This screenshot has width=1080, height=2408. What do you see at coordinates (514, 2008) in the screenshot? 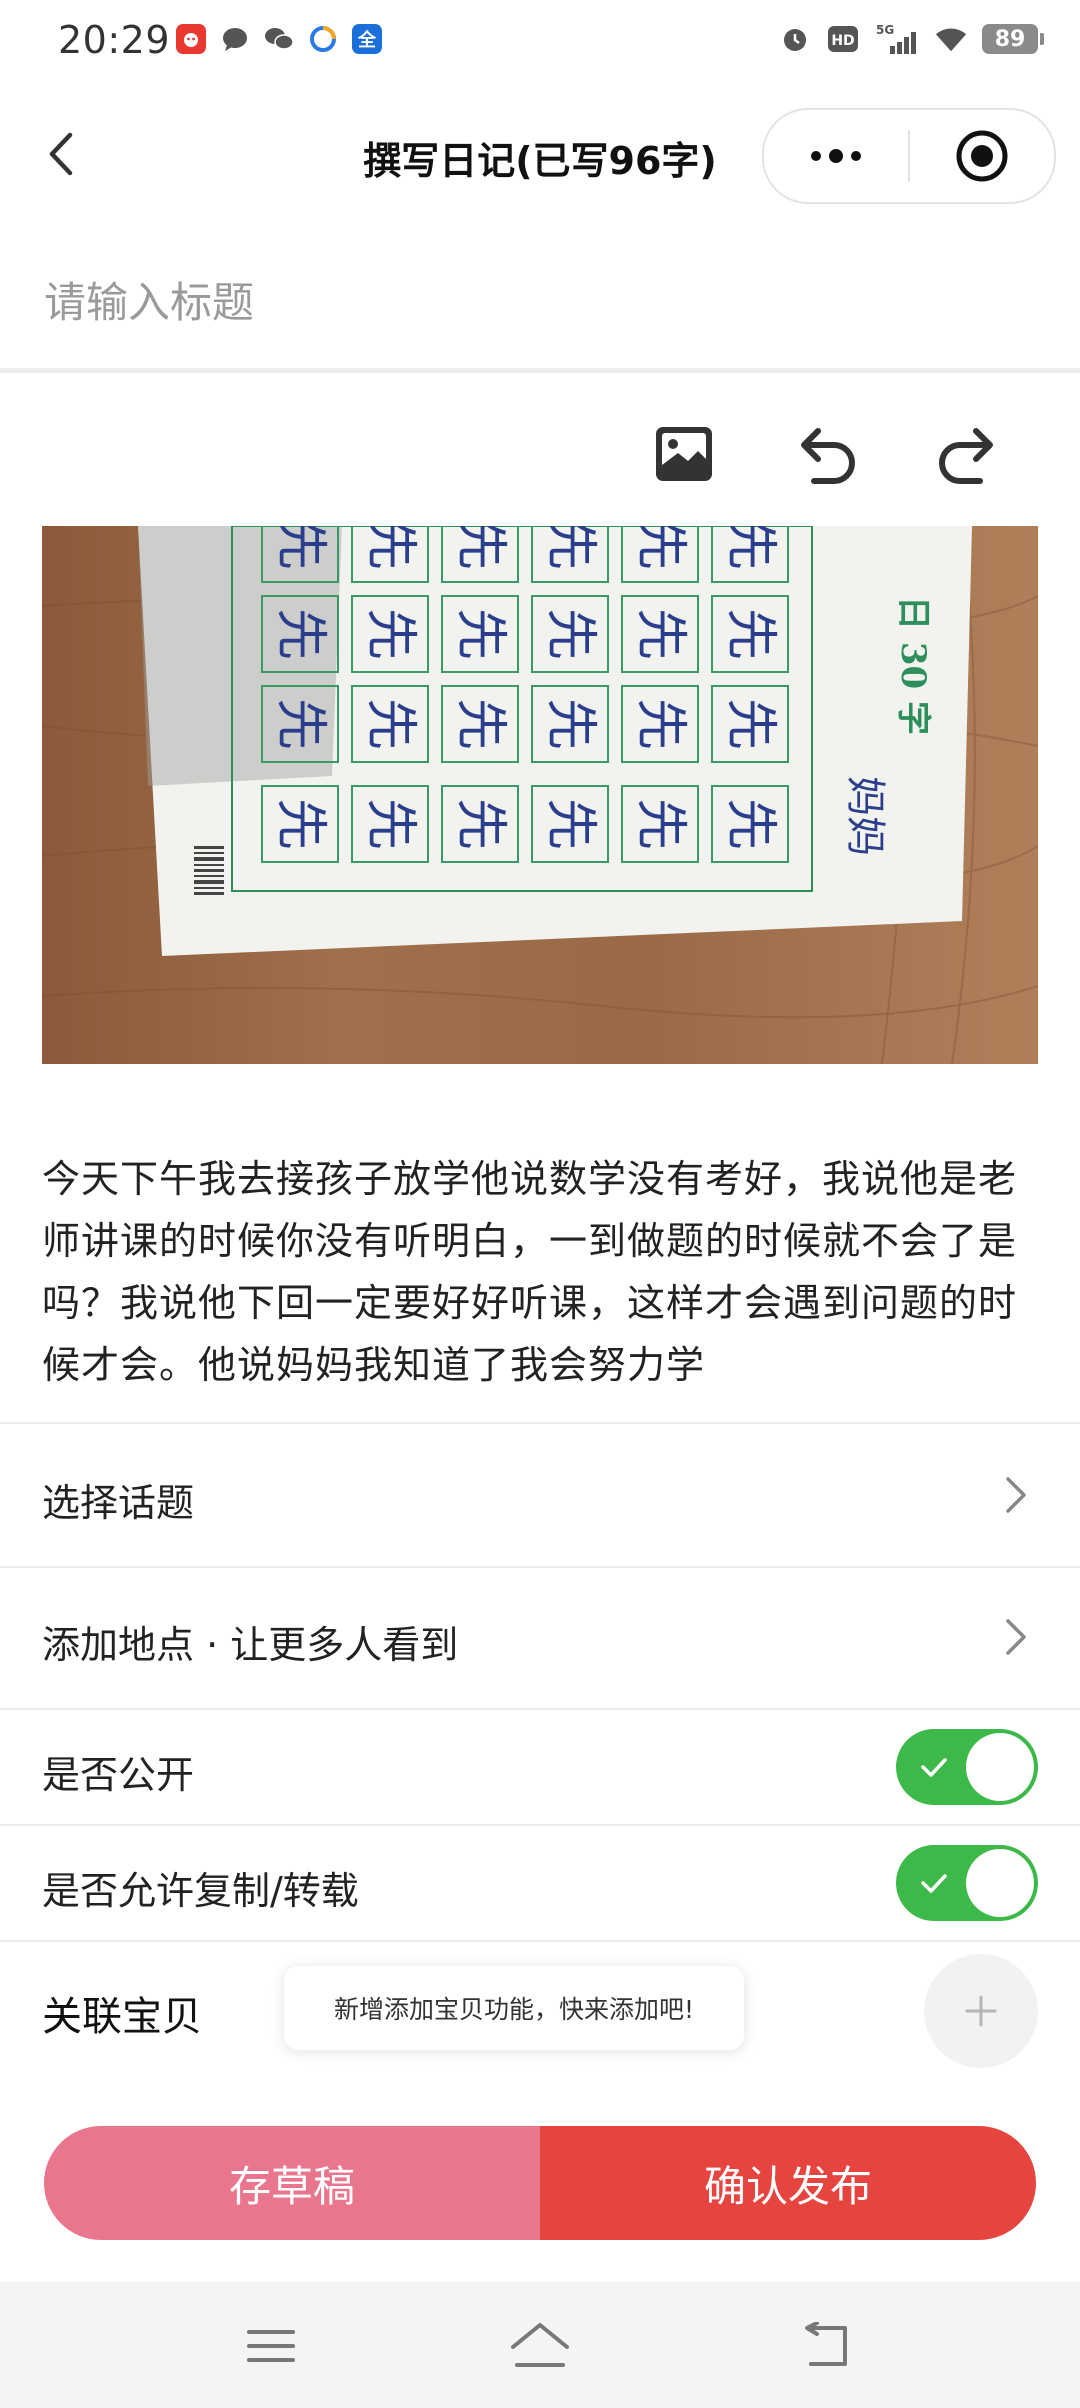
I see `add-baby-tooltip: 新增添加宝贝功能，快来添加吧!` at bounding box center [514, 2008].